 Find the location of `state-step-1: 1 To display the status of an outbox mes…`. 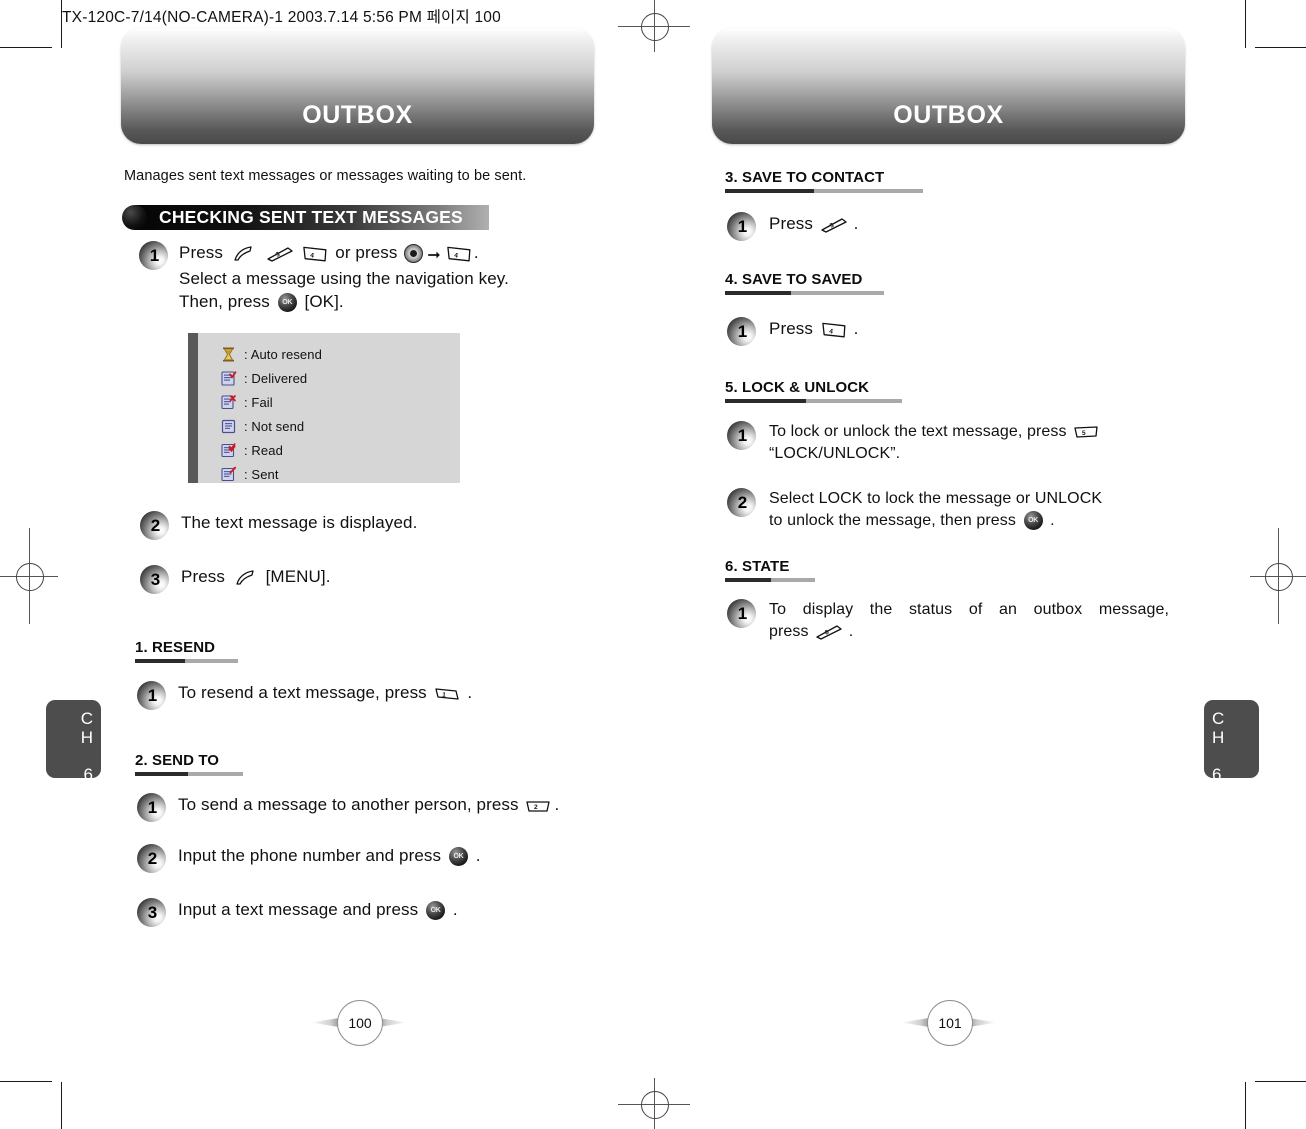

state-step-1: 1 To display the status of an outbox mes… is located at coordinates (948, 621).